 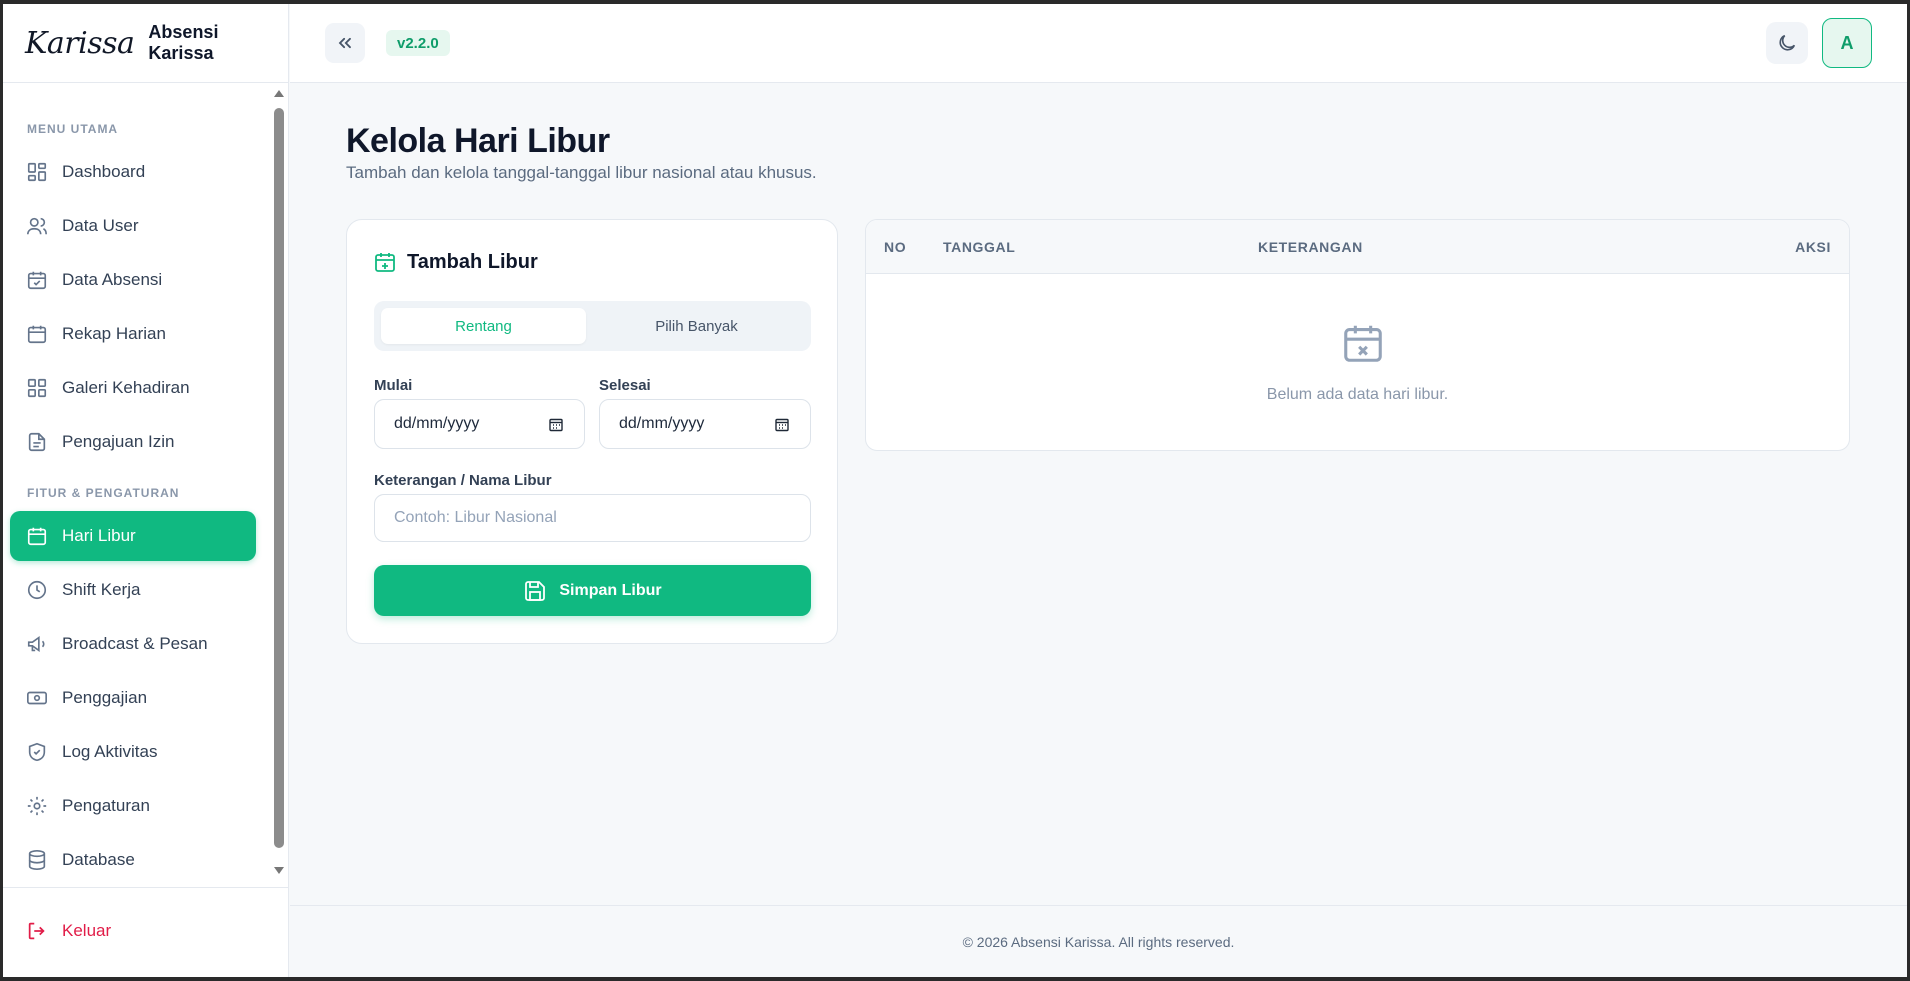 I want to click on end-date-input: dd/mm/yyyy, so click(x=705, y=424).